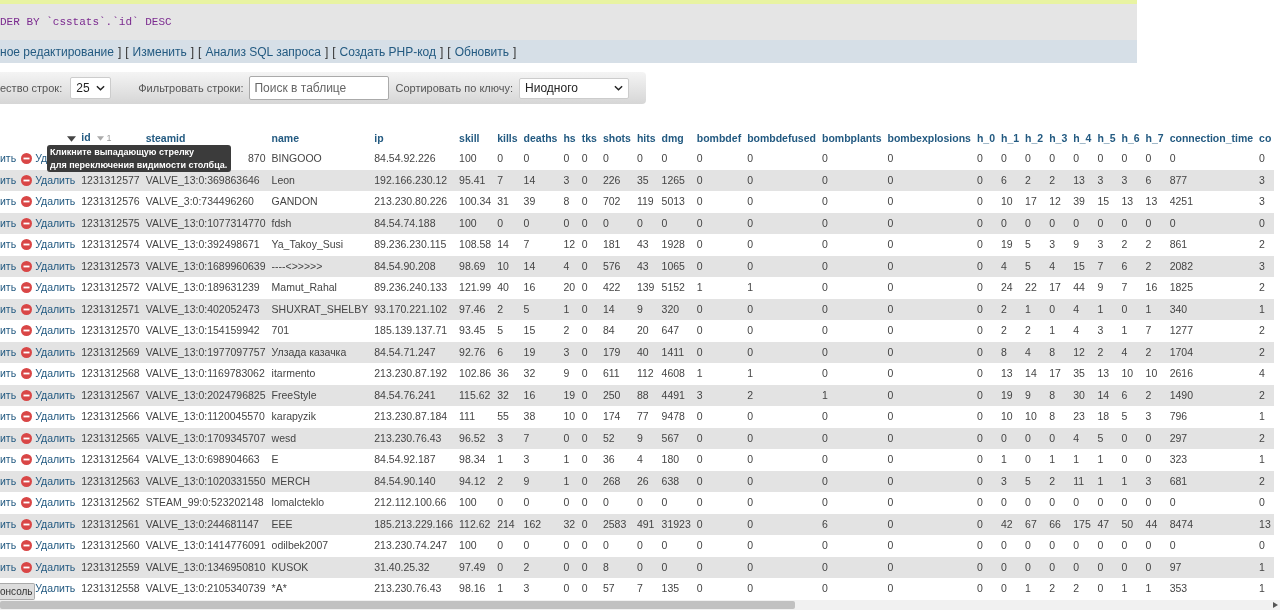 This screenshot has width=1280, height=614. What do you see at coordinates (569, 138) in the screenshot?
I see `column-header: hs` at bounding box center [569, 138].